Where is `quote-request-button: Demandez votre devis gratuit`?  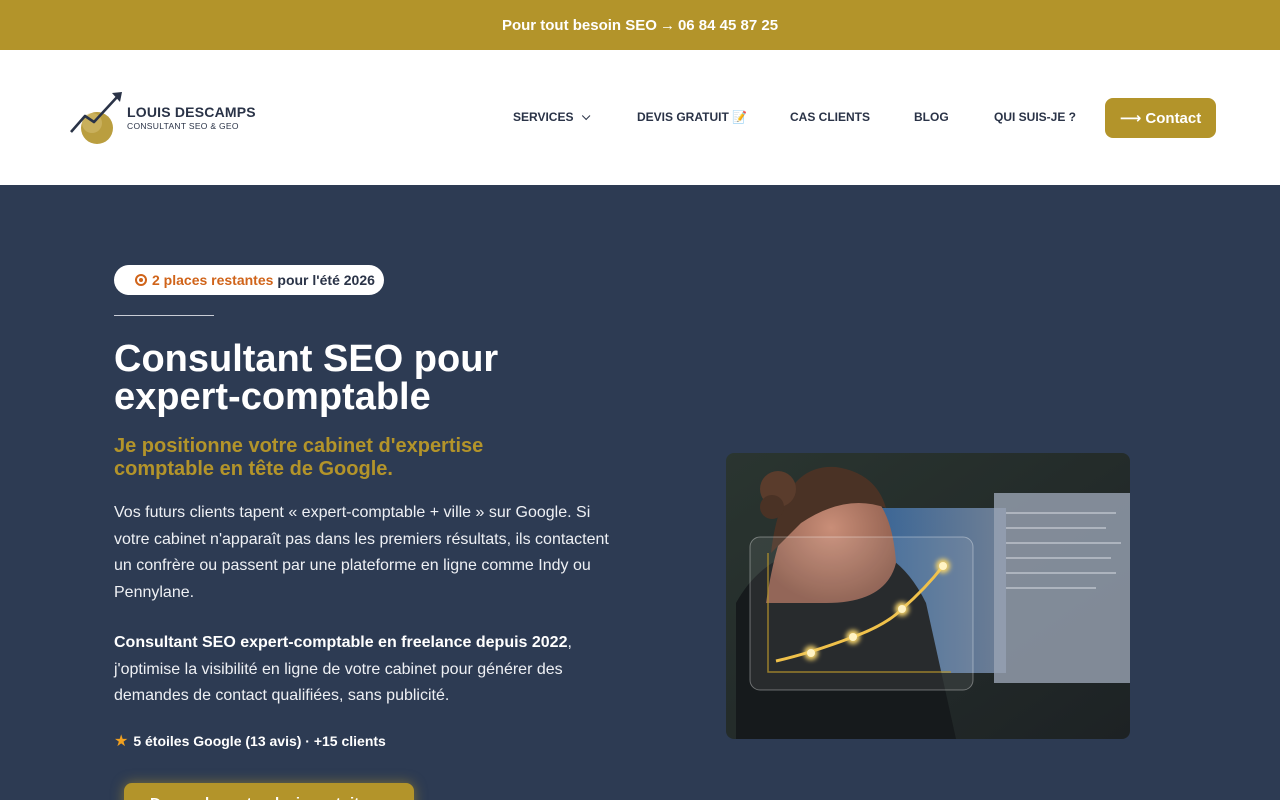 quote-request-button: Demandez votre devis gratuit is located at coordinates (269, 791).